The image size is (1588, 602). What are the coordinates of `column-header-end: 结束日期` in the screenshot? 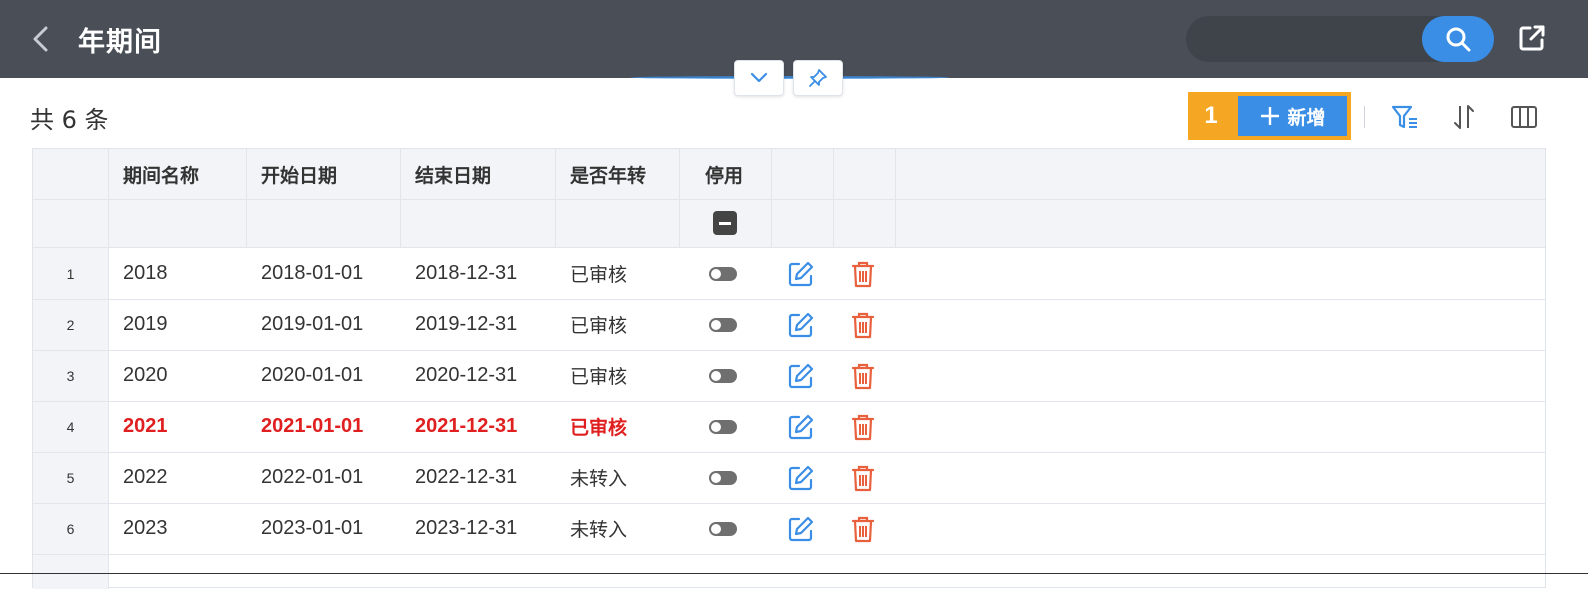 It's located at (445, 174).